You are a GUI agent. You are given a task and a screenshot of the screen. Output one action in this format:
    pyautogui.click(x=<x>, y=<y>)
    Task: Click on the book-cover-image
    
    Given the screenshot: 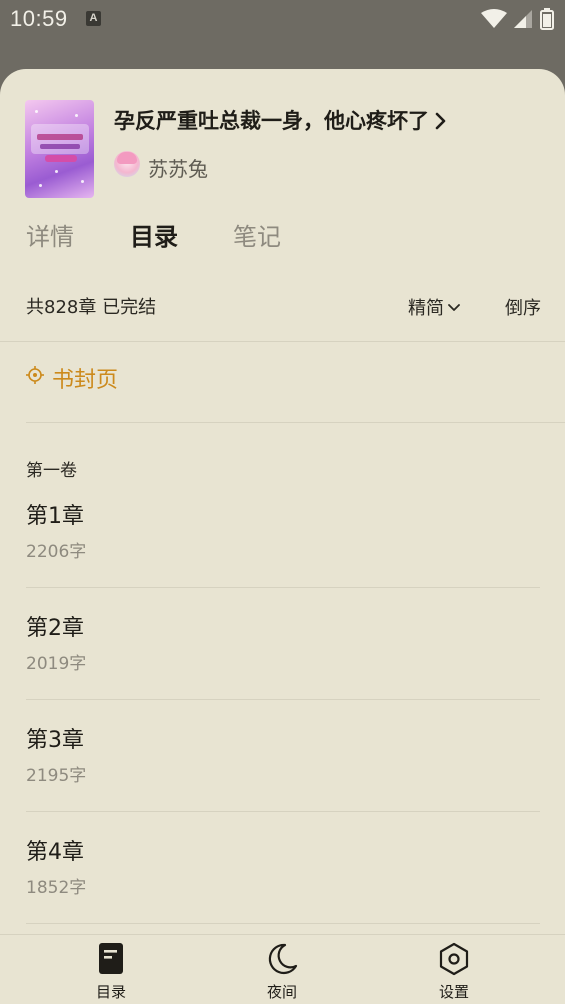 What is the action you would take?
    pyautogui.click(x=59, y=149)
    